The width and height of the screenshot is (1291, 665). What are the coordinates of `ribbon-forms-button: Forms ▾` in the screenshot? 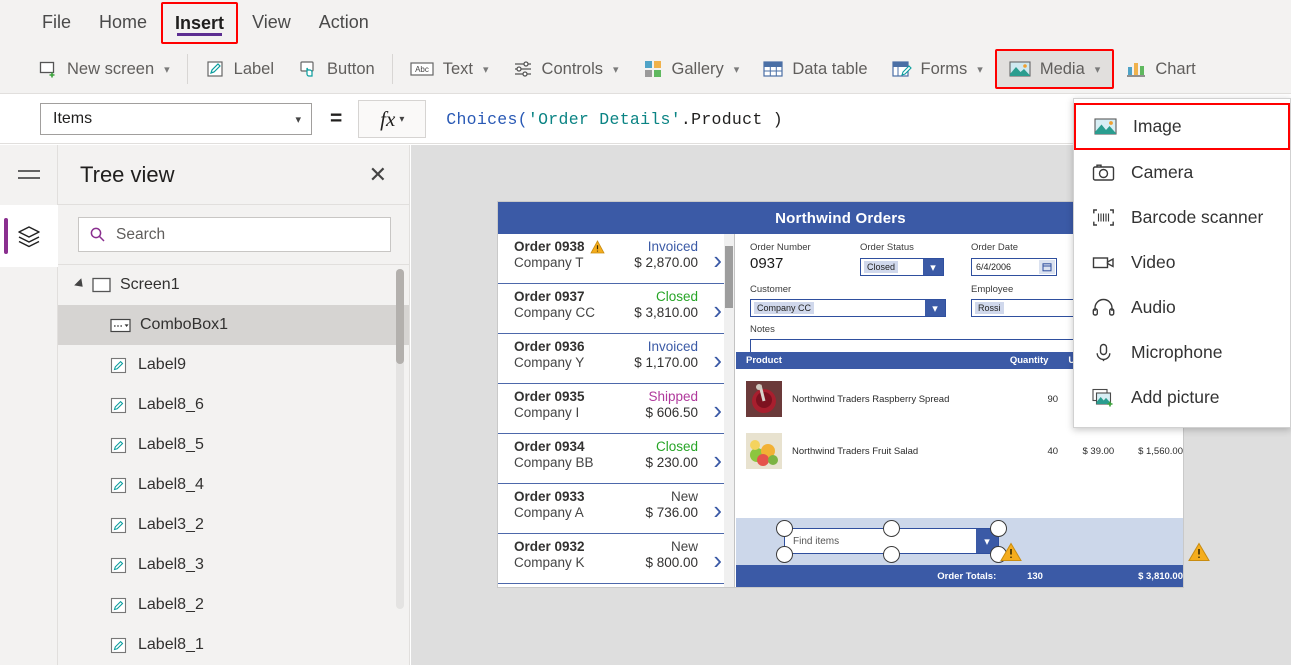 It's located at (937, 69).